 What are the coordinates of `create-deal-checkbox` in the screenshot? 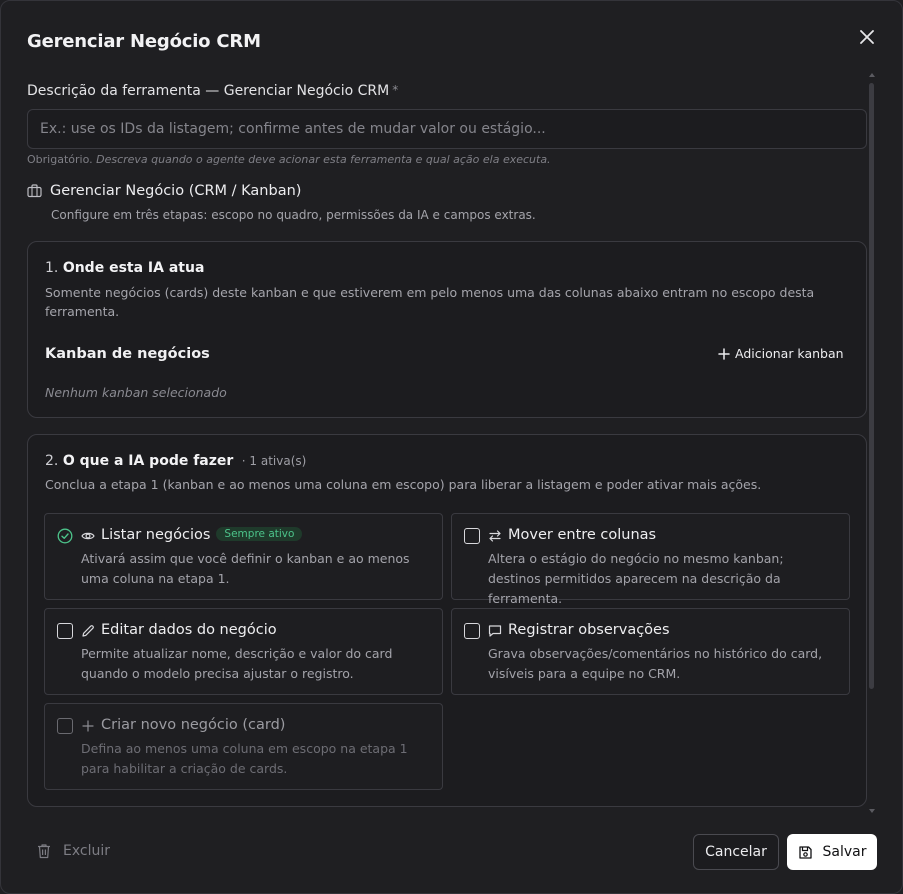 It's located at (65, 726).